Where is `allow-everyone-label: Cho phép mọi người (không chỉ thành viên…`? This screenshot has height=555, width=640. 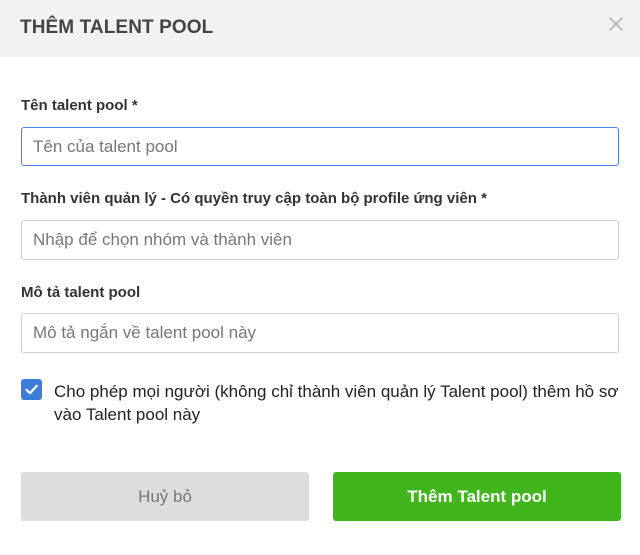 allow-everyone-label: Cho phép mọi người (không chỉ thành viên… is located at coordinates (339, 403).